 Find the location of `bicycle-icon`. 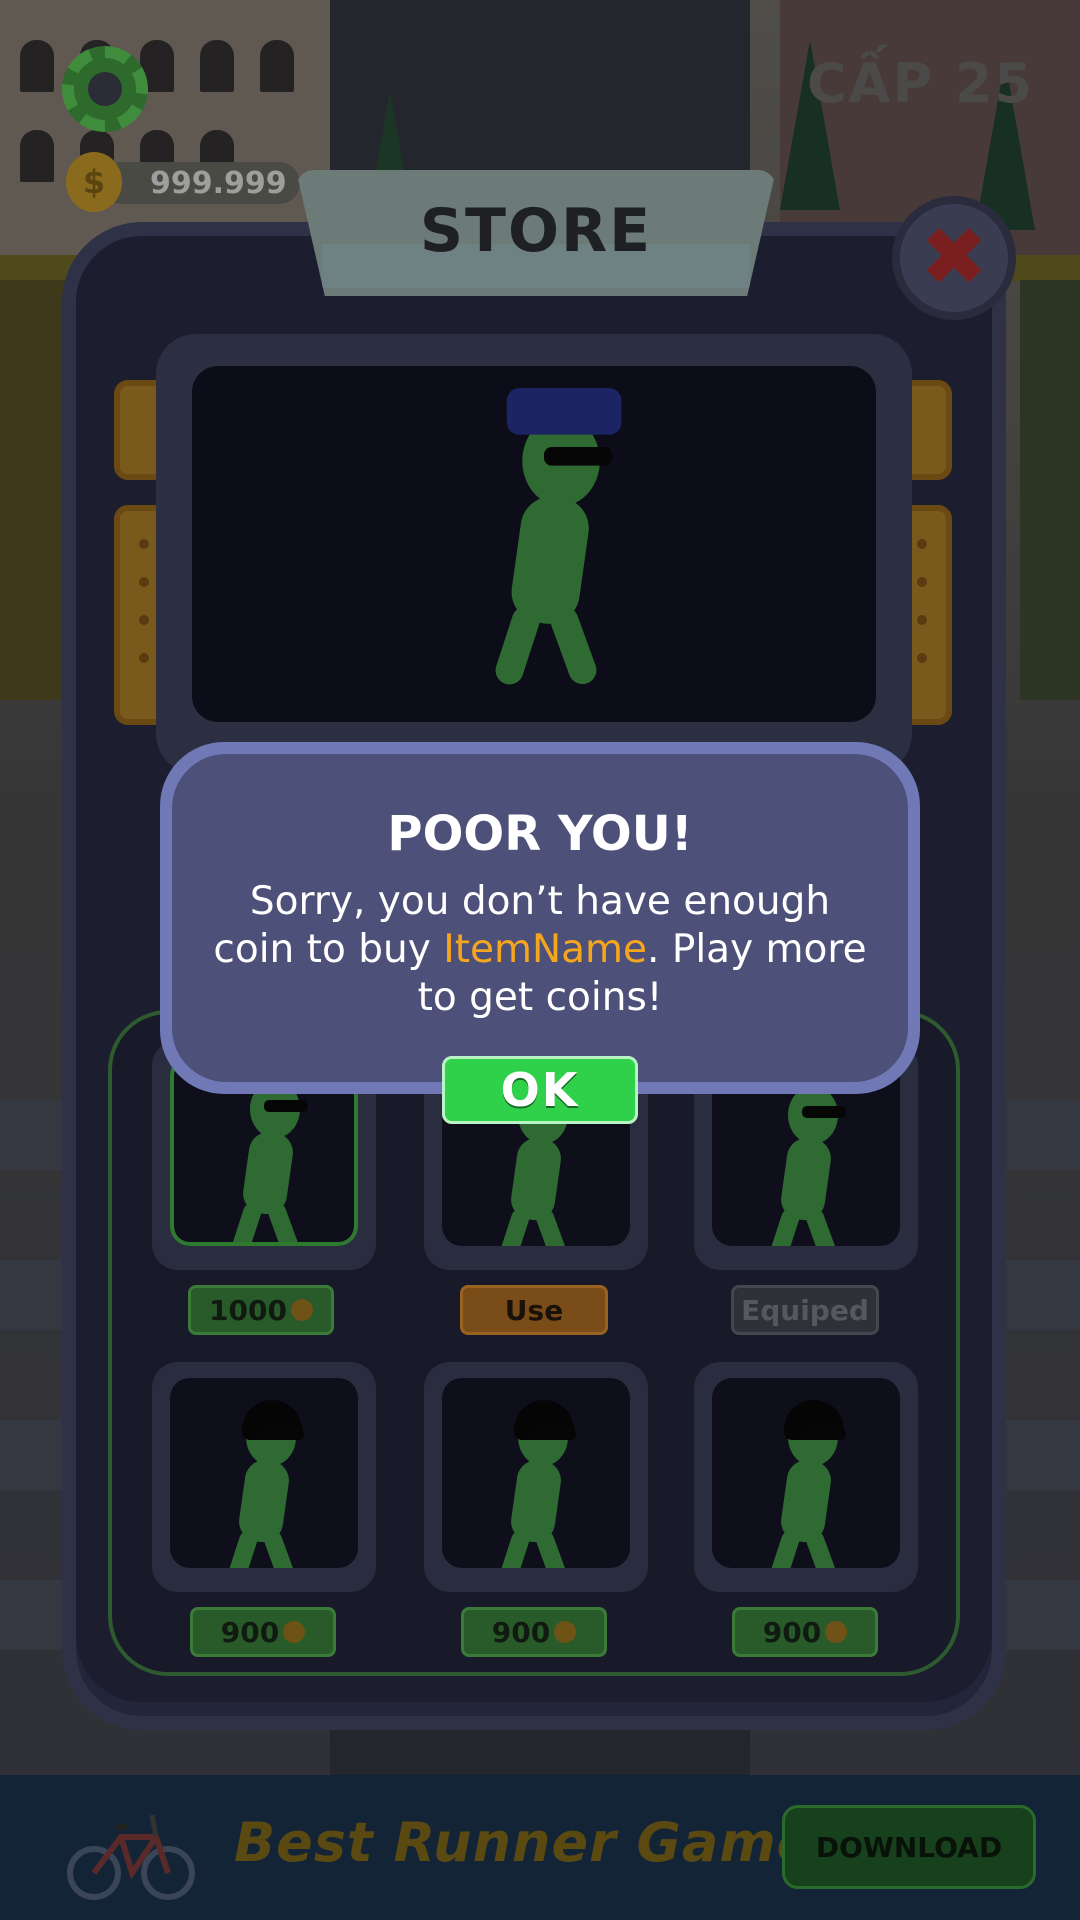

bicycle-icon is located at coordinates (131, 1857).